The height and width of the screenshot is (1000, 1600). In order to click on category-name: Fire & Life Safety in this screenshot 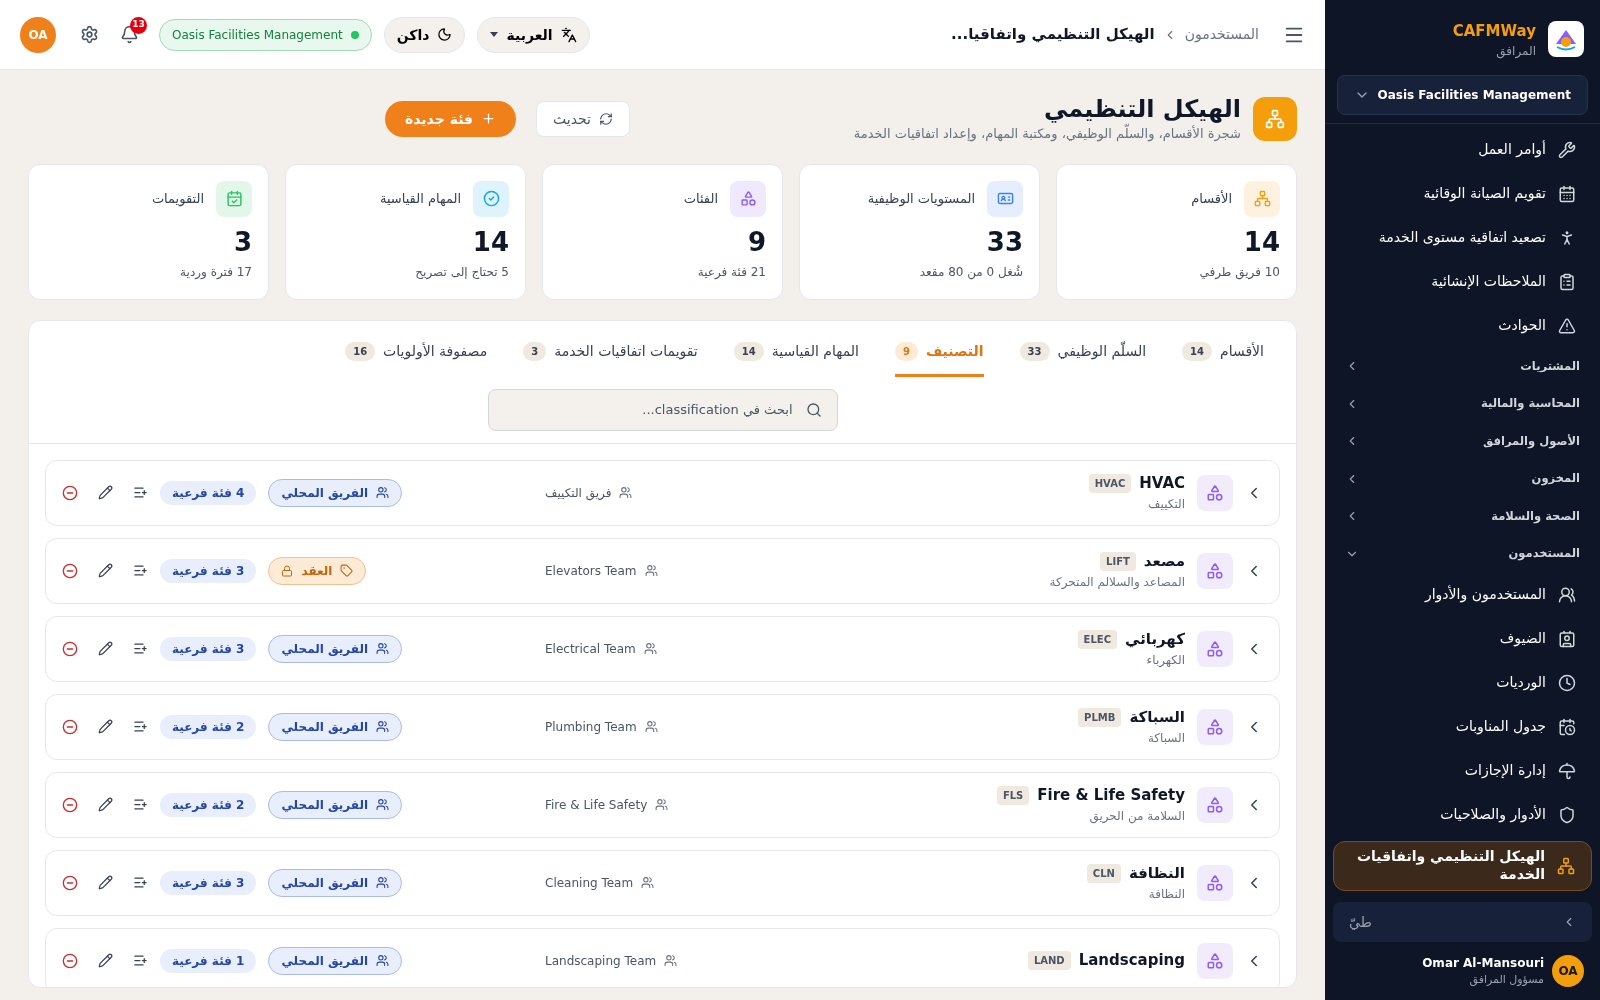, I will do `click(1111, 796)`.